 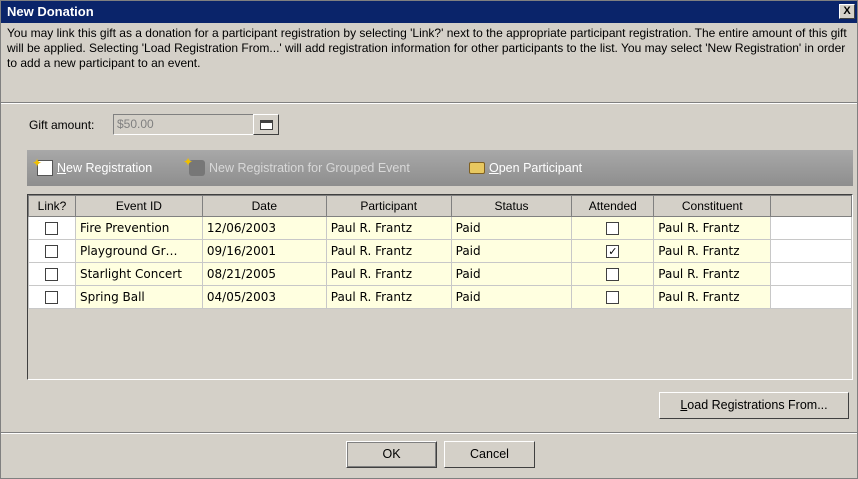 I want to click on attended-checkbox: ✓, so click(x=613, y=251).